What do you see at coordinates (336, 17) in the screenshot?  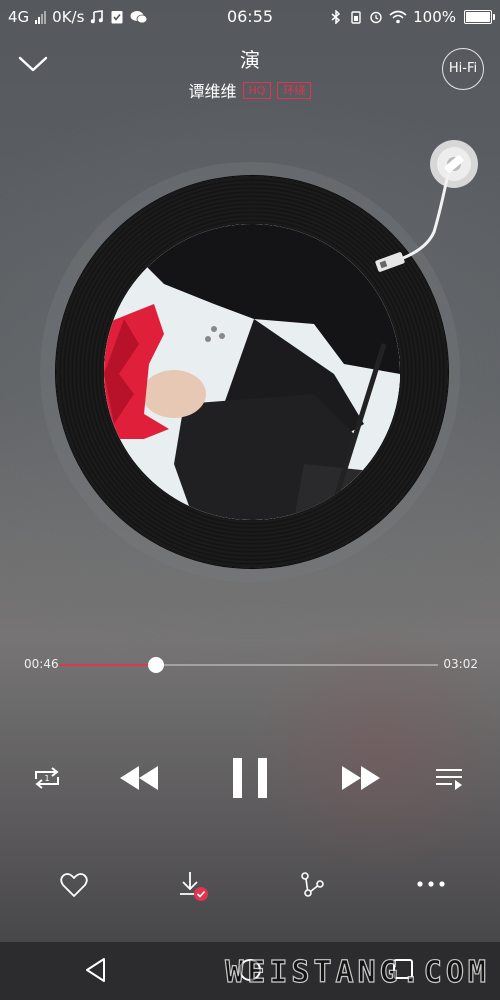 I see `bluetooth-icon` at bounding box center [336, 17].